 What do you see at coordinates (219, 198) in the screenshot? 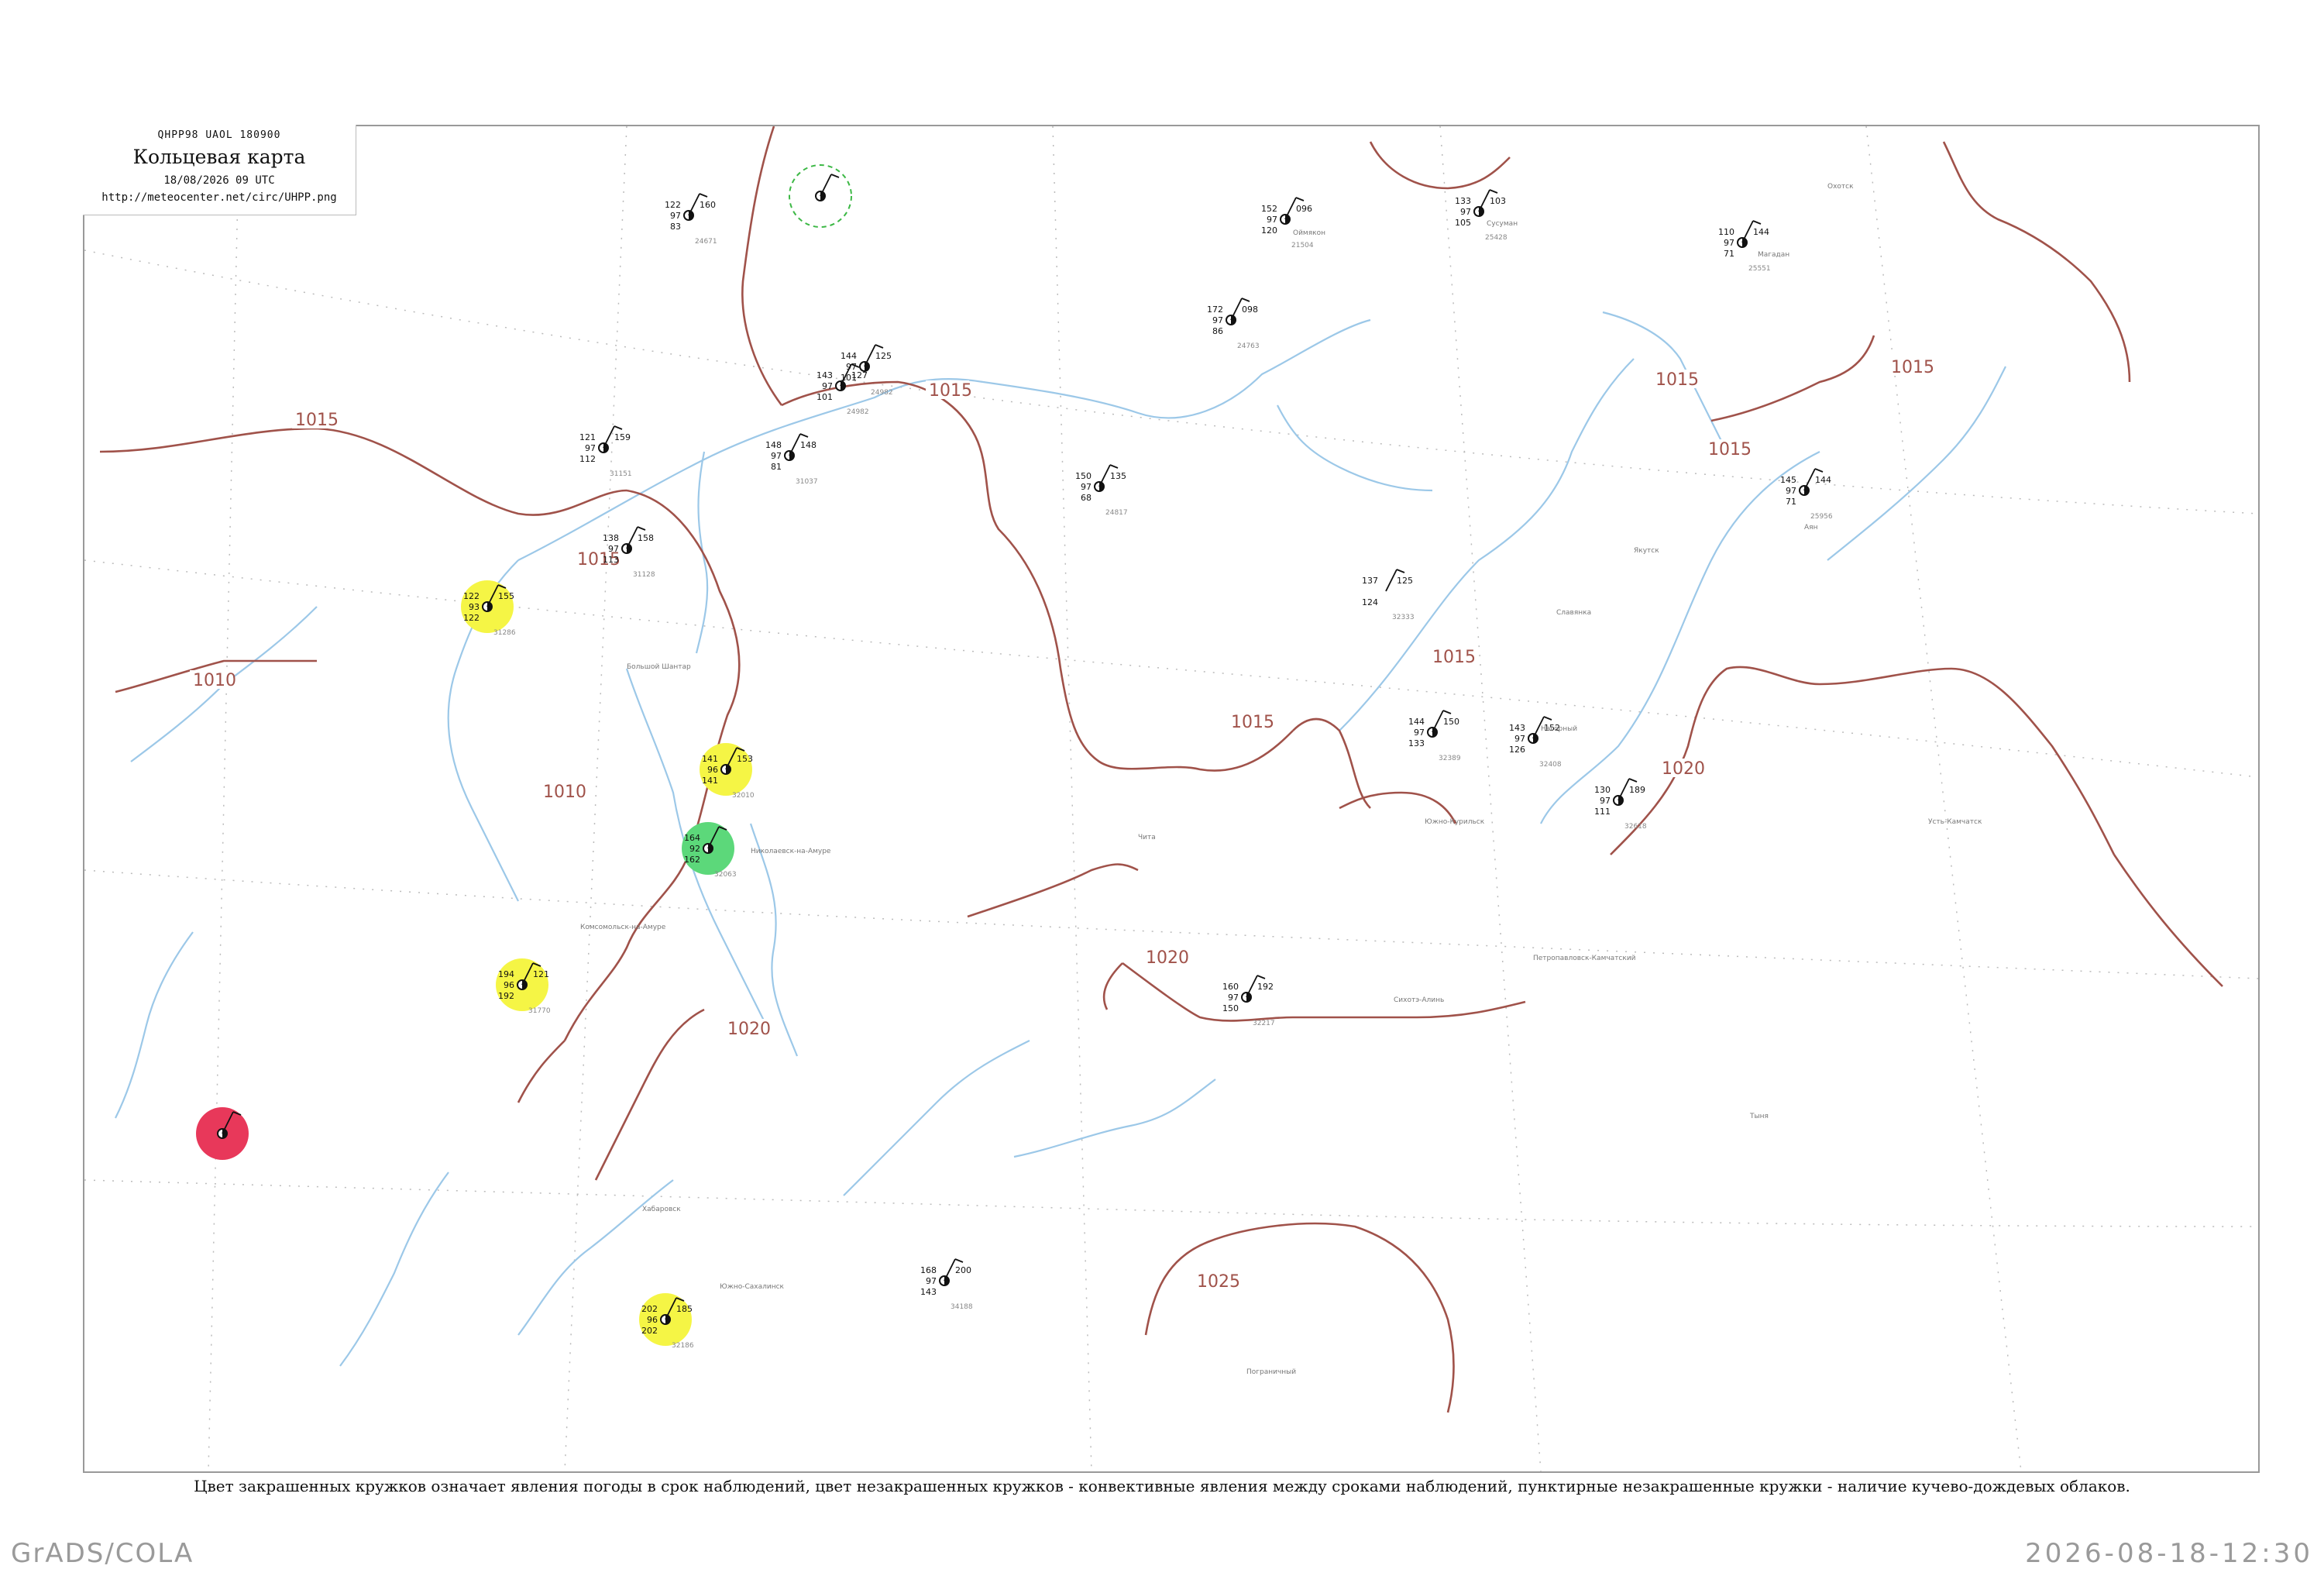
I see `source-url: http://meteocenter.net/circ/UHPP.png` at bounding box center [219, 198].